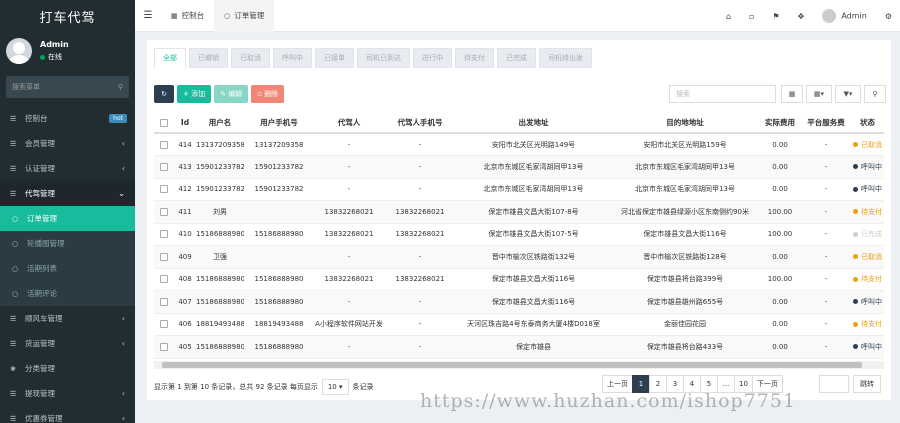  Describe the element at coordinates (775, 16) in the screenshot. I see `language-icon: ⚑` at that location.